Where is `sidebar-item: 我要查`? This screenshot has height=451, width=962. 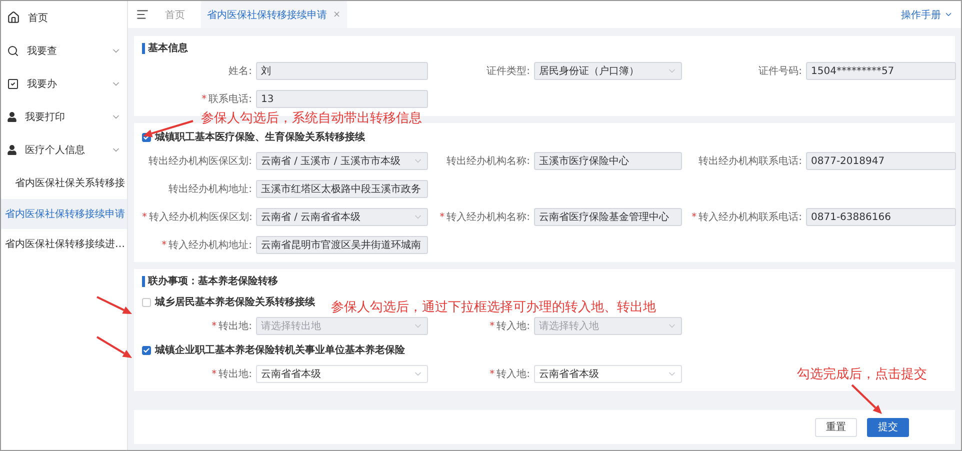 sidebar-item: 我要查 is located at coordinates (64, 50).